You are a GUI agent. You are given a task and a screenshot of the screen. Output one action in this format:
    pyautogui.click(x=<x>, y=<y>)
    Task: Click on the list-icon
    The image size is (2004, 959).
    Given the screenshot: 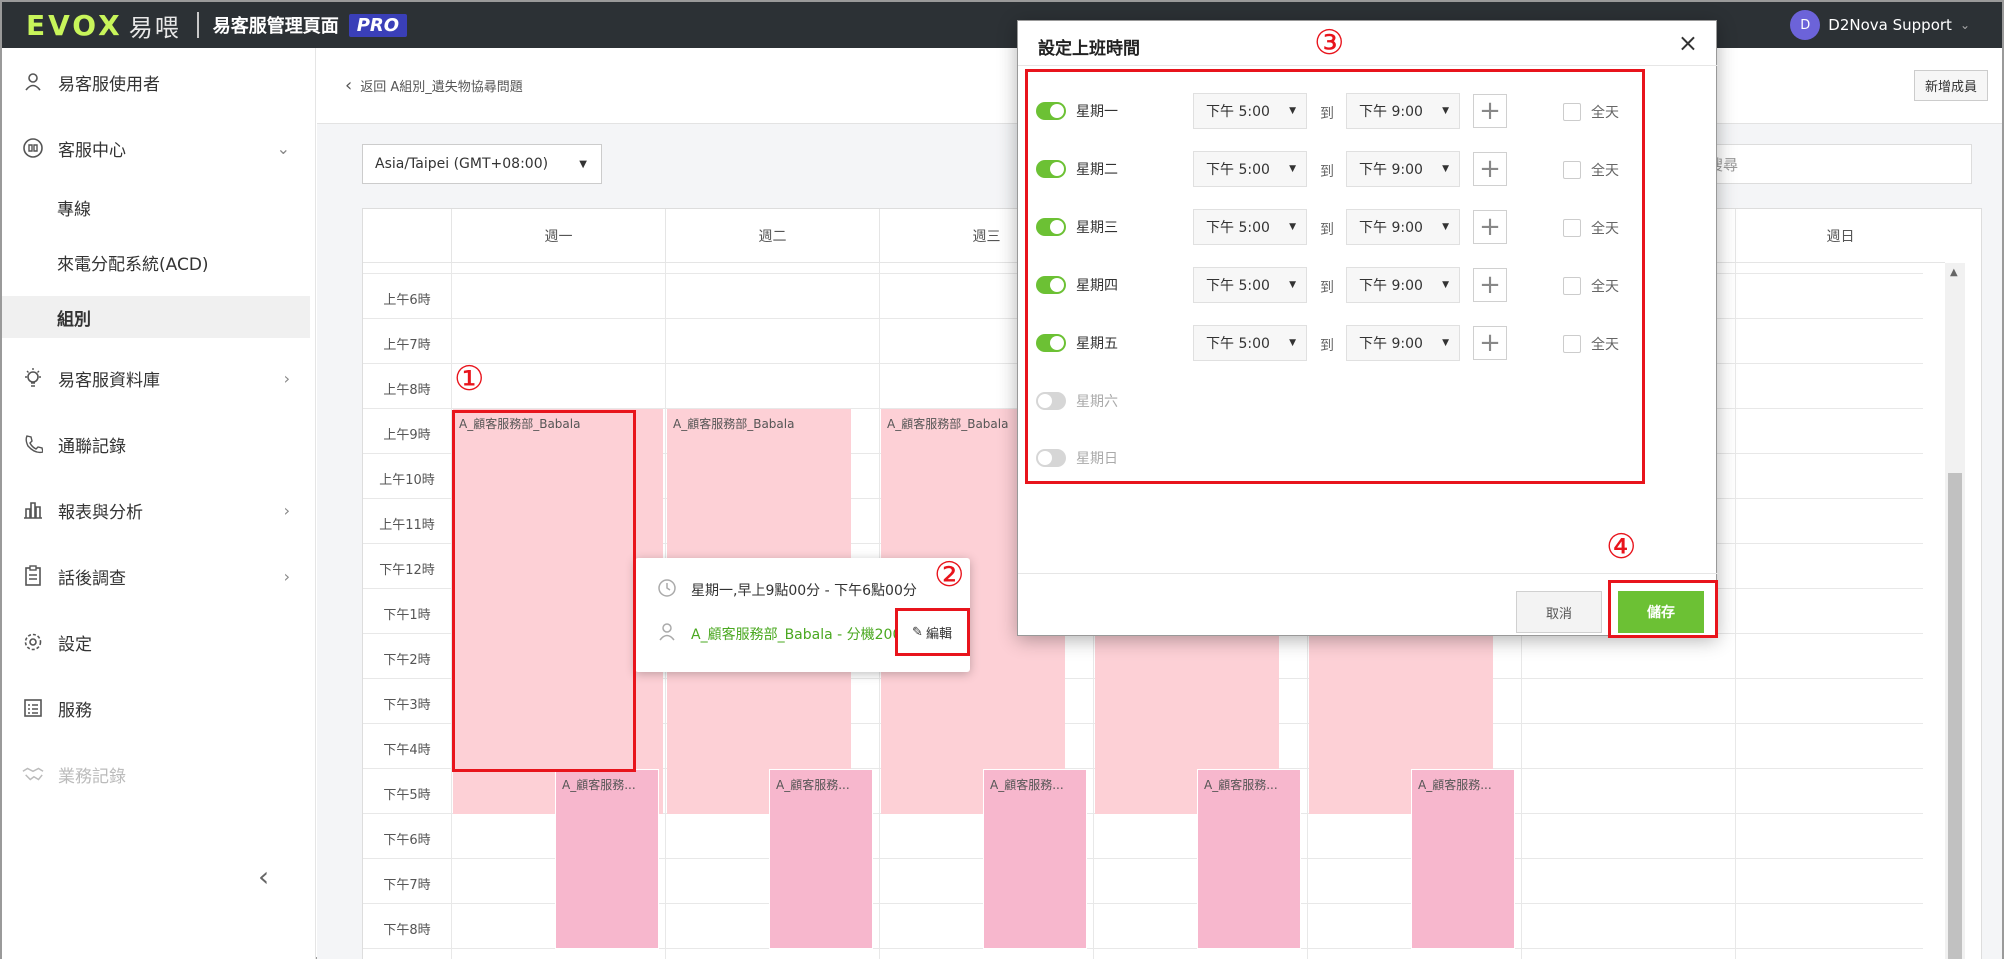 What is the action you would take?
    pyautogui.click(x=33, y=708)
    